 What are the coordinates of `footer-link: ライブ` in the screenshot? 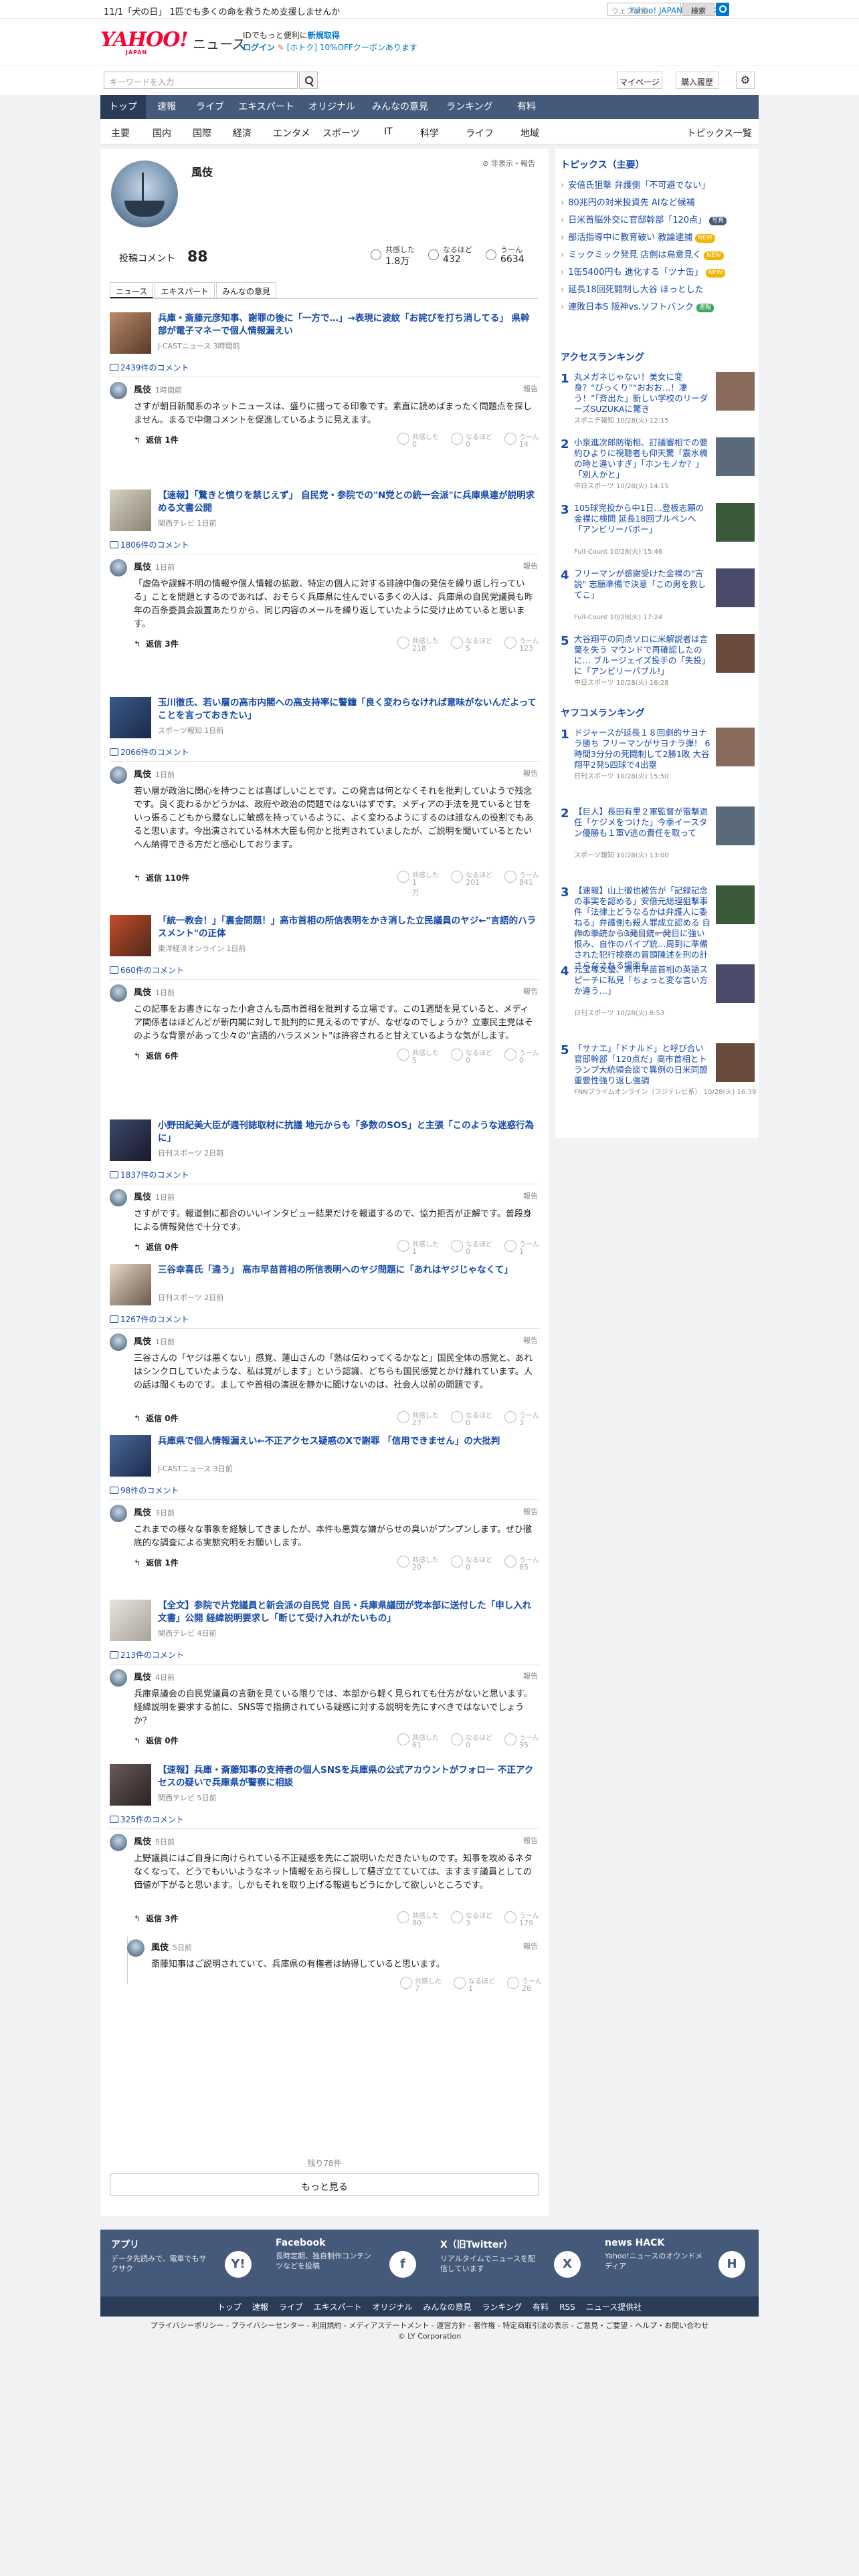 It's located at (291, 2307).